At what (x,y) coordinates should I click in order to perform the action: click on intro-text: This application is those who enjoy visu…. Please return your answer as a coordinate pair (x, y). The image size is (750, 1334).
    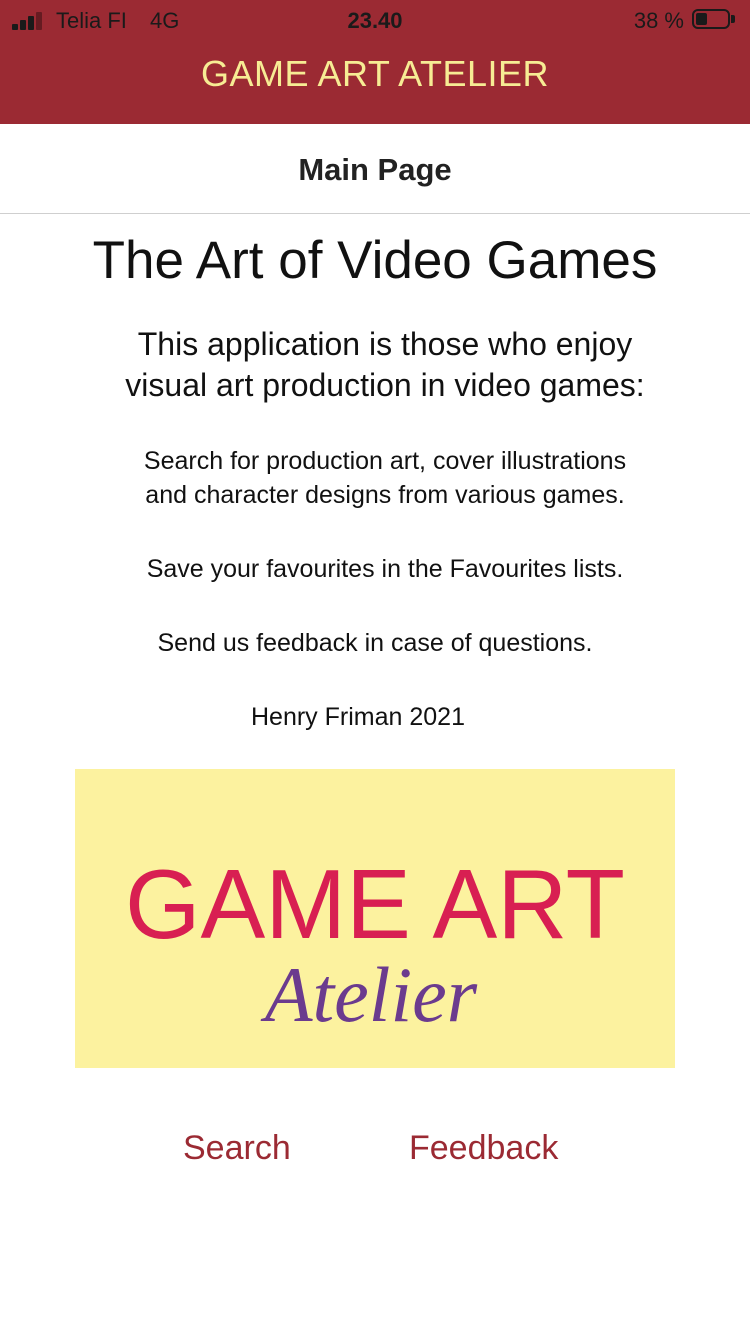
    Looking at the image, I should click on (385, 365).